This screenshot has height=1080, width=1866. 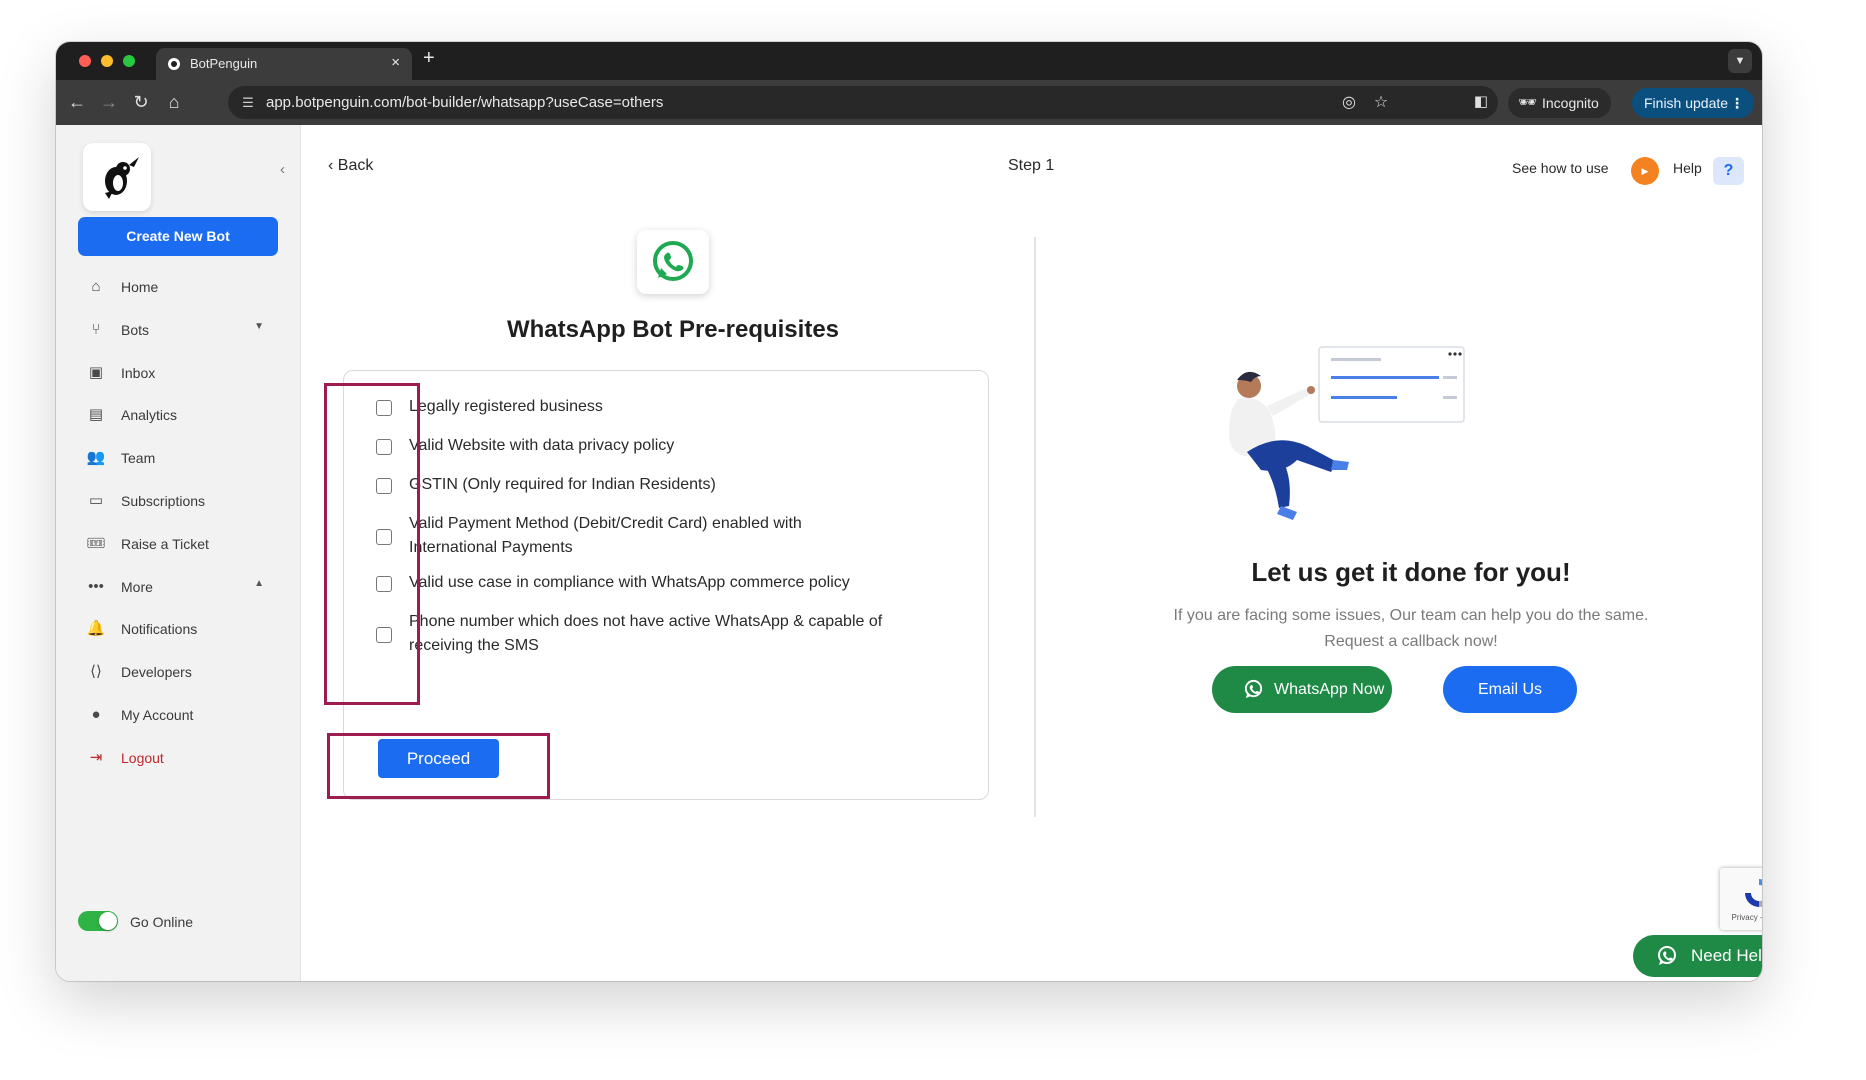 What do you see at coordinates (1031, 165) in the screenshot?
I see `step-indicator: Step 1` at bounding box center [1031, 165].